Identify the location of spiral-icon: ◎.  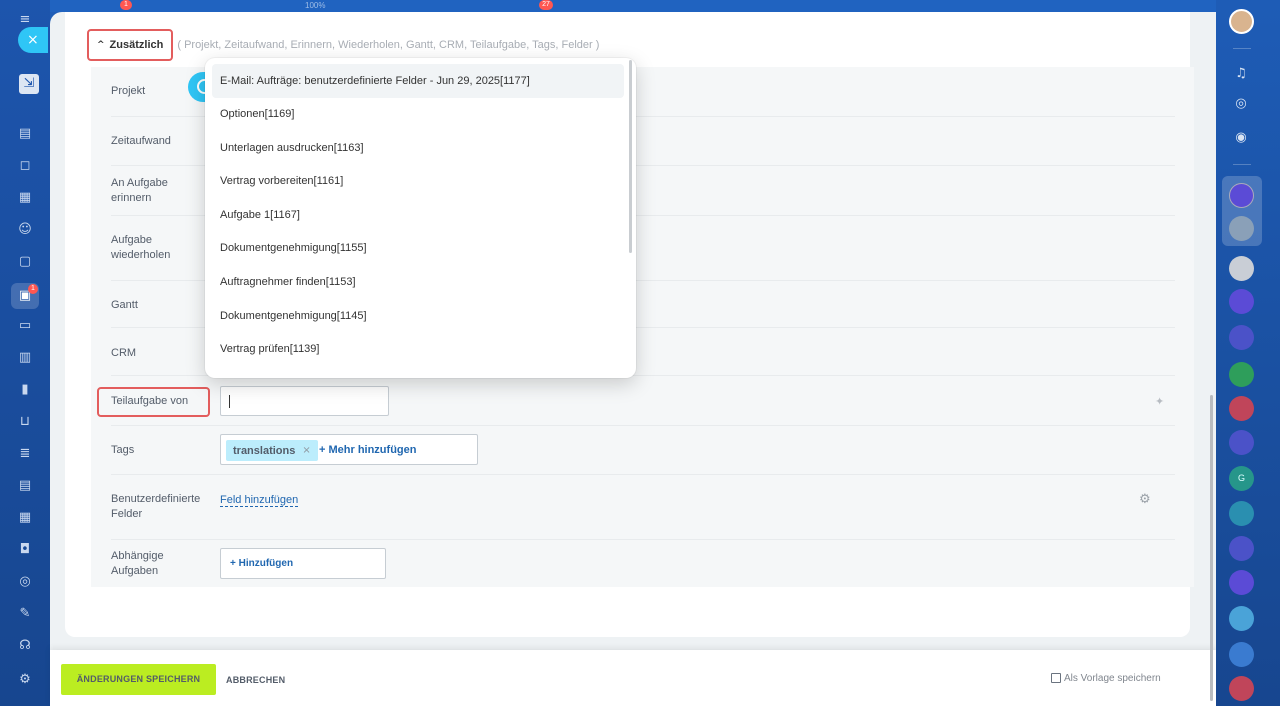
(1241, 104).